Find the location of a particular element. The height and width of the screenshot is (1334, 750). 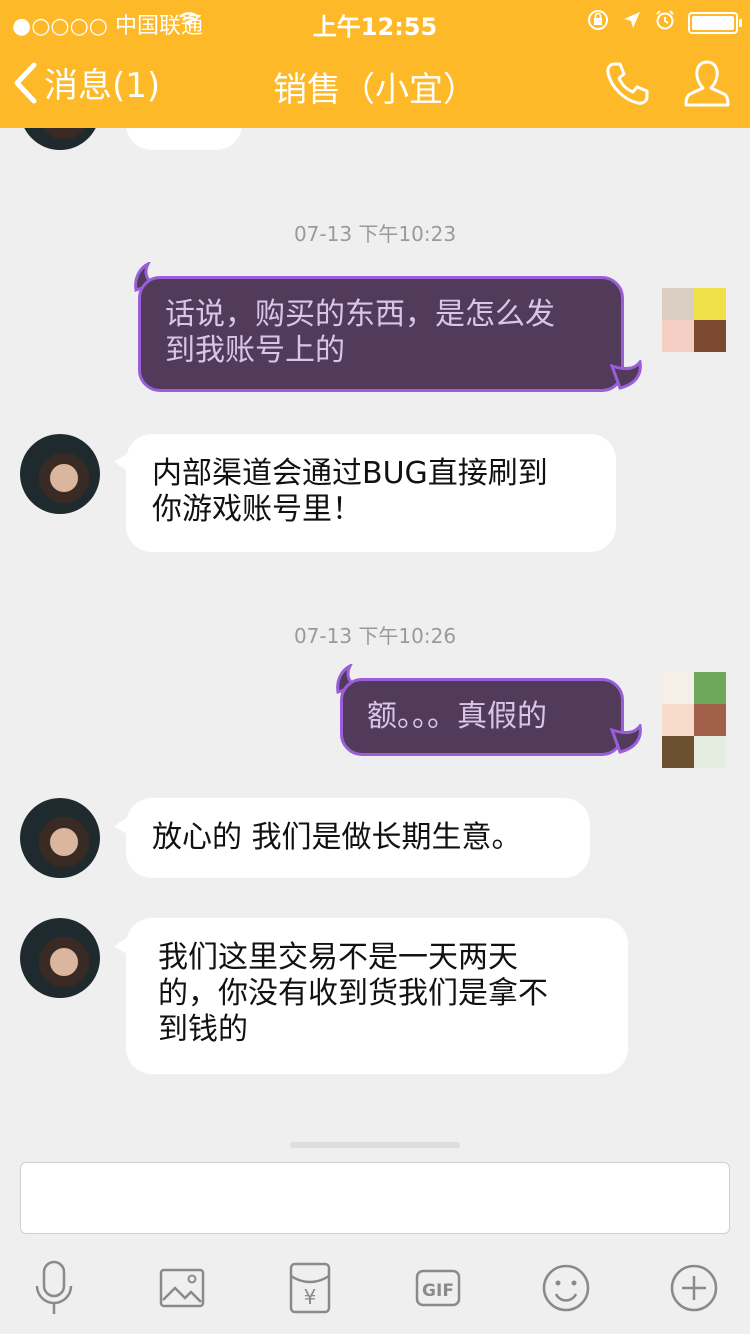

red-packet-button: ¥ is located at coordinates (310, 1288).